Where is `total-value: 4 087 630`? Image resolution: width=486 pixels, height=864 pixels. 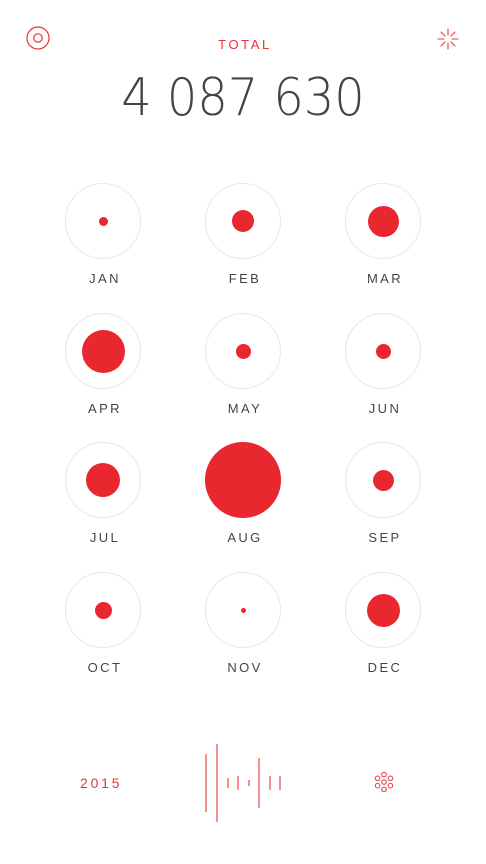
total-value: 4 087 630 is located at coordinates (243, 98).